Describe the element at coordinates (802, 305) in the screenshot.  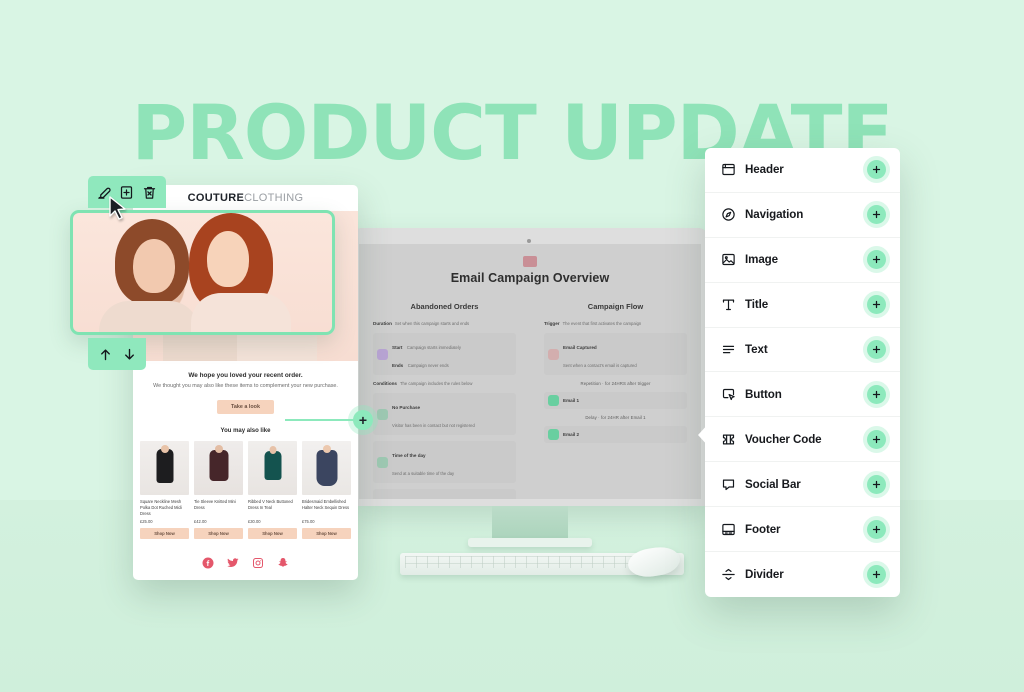
I see `block-row-title: Title` at that location.